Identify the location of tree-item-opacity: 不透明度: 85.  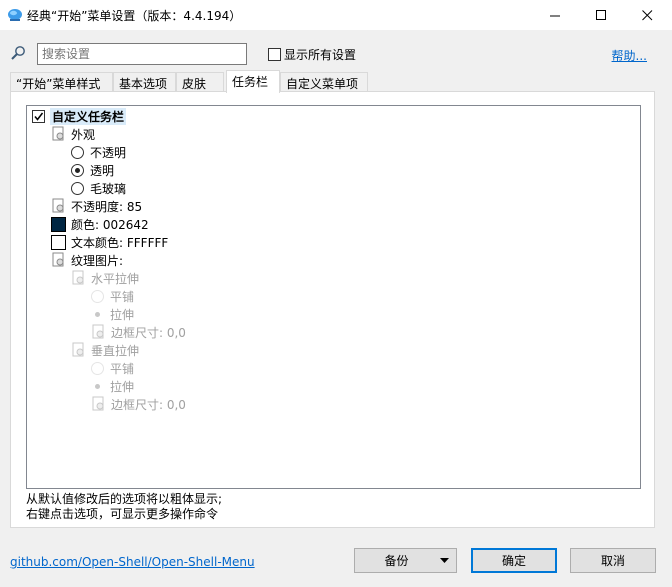
(96, 206).